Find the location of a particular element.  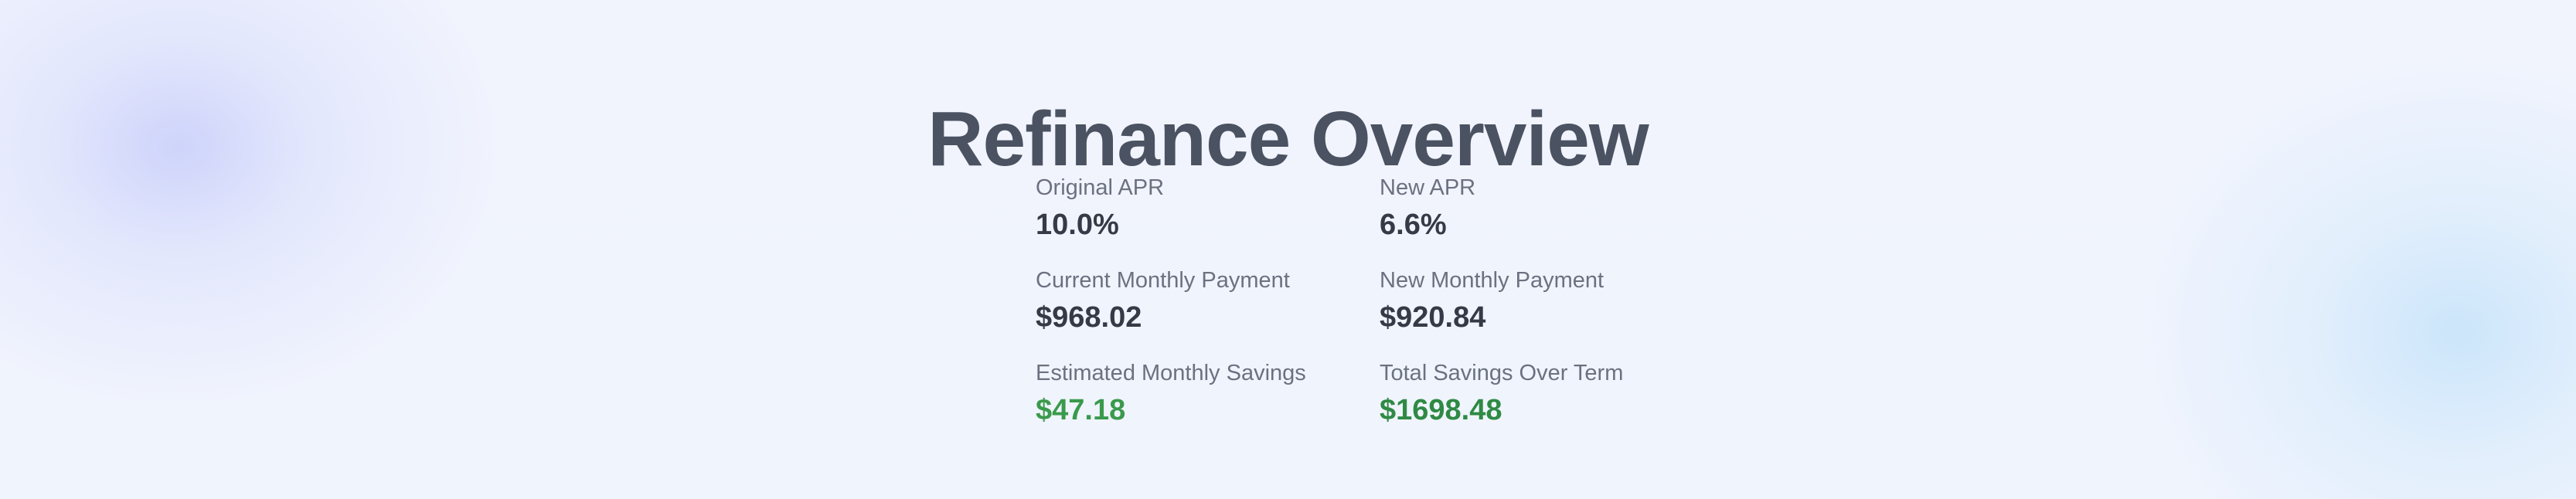

stat-value: 10.0% is located at coordinates (1077, 224).